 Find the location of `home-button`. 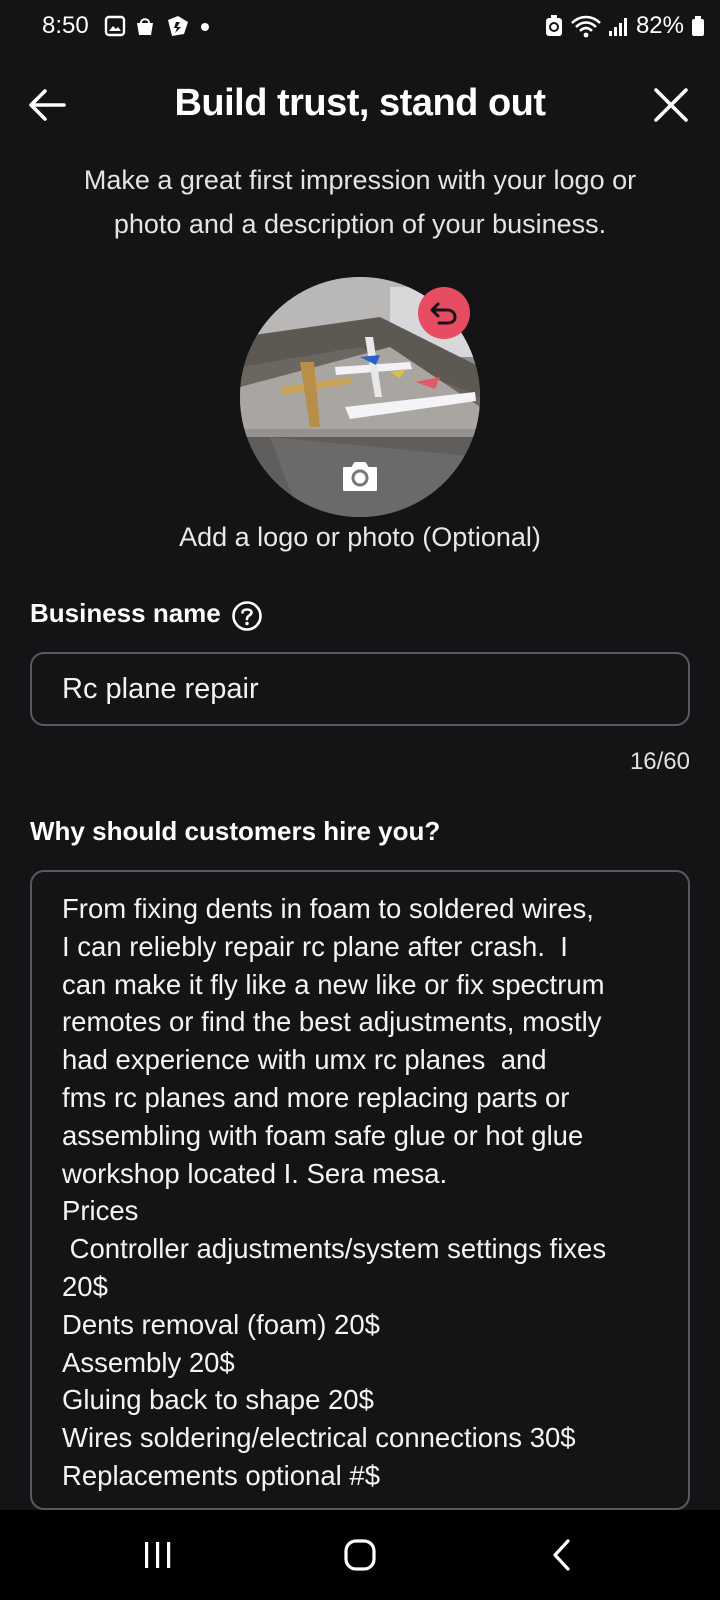

home-button is located at coordinates (360, 1555).